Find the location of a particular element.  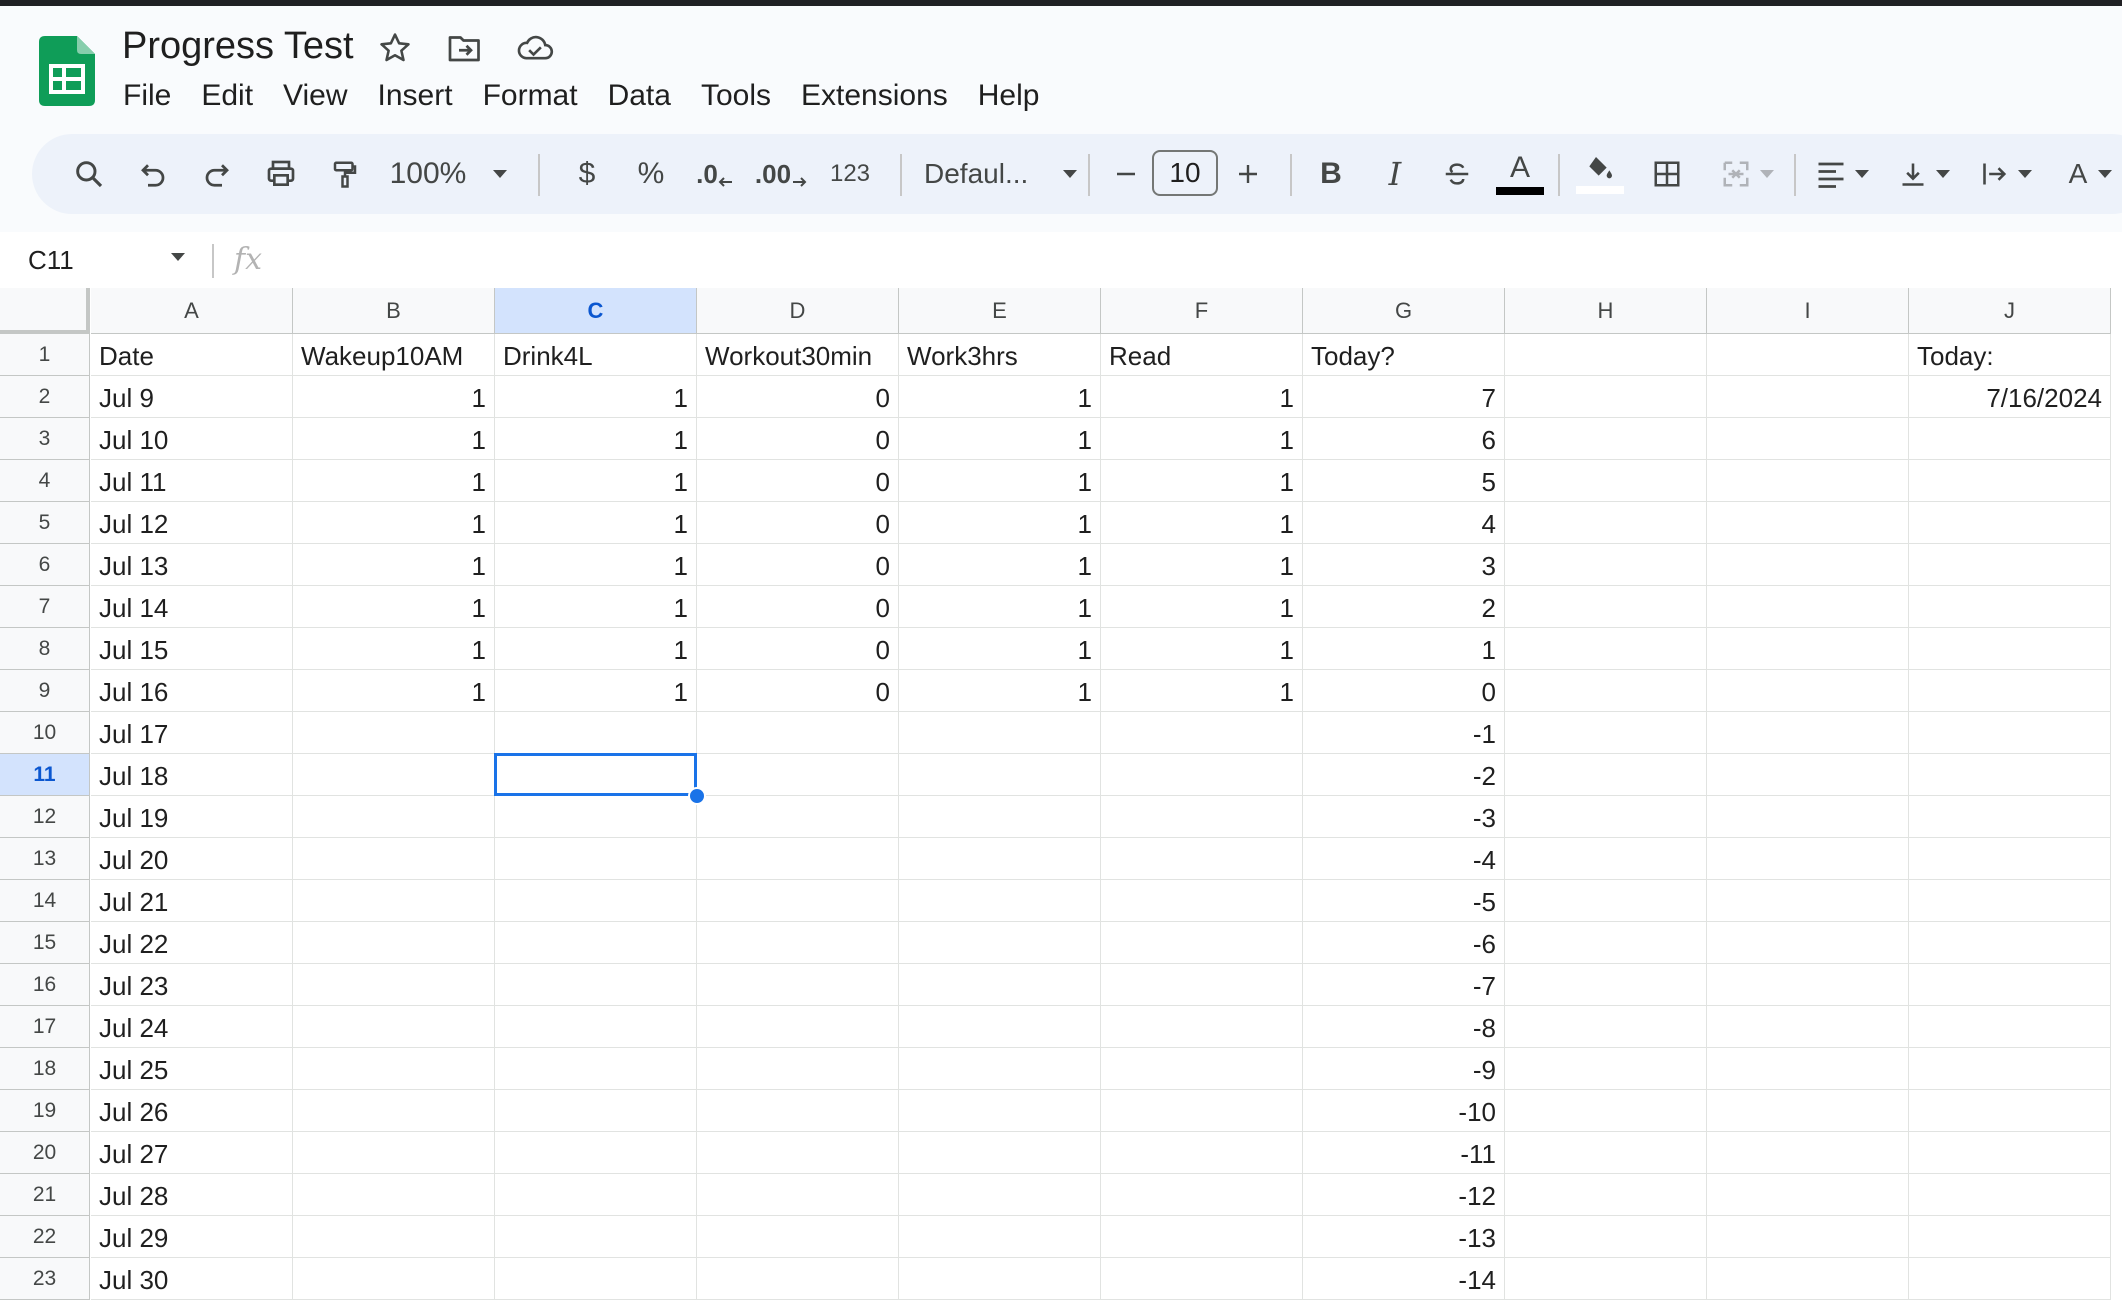

column-header-h: H is located at coordinates (1606, 311).